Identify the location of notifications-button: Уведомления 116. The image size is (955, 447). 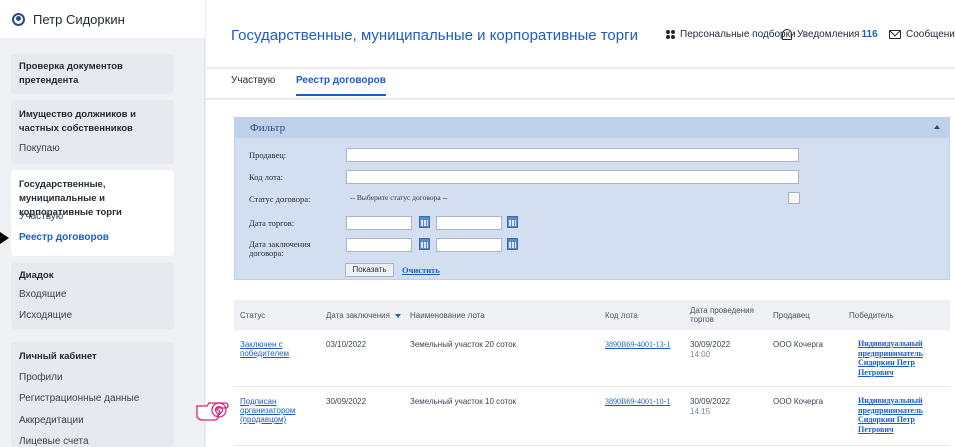
(830, 34).